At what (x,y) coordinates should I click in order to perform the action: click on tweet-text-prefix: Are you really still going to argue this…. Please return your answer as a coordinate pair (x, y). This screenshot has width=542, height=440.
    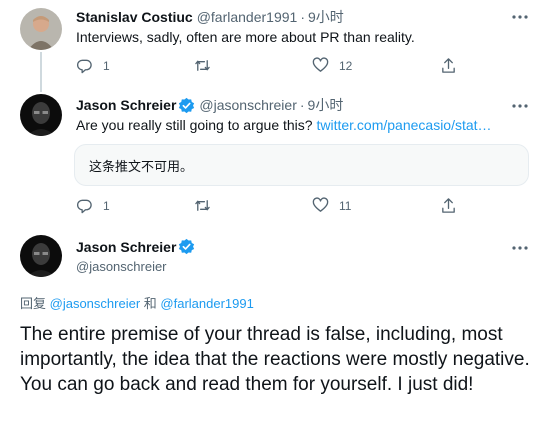
    Looking at the image, I should click on (194, 125).